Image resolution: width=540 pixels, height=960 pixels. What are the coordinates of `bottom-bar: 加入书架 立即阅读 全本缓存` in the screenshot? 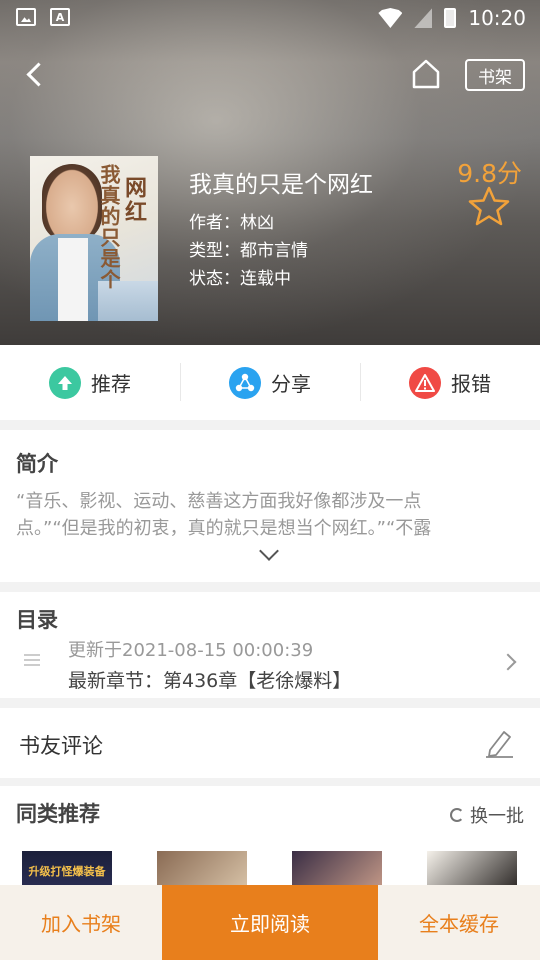 It's located at (270, 922).